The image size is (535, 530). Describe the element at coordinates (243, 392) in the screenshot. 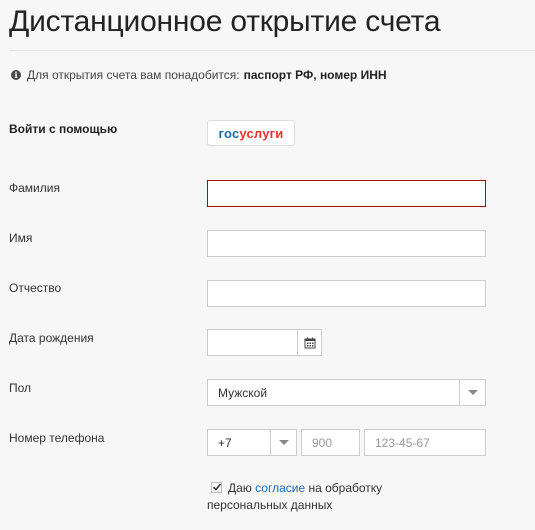

I see `gender-selected-value: Мужской` at that location.